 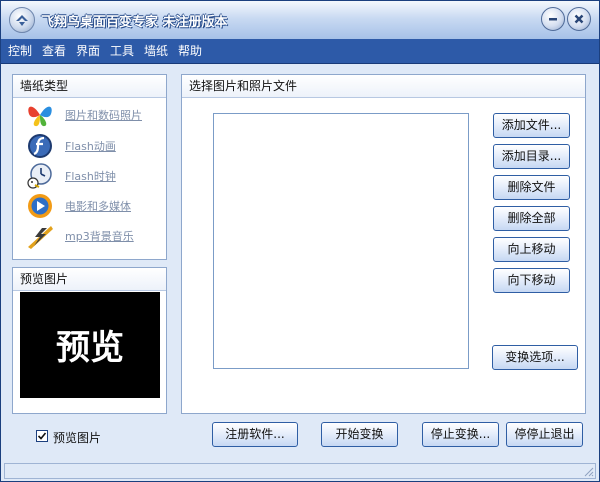 I want to click on close-icon, so click(x=579, y=19).